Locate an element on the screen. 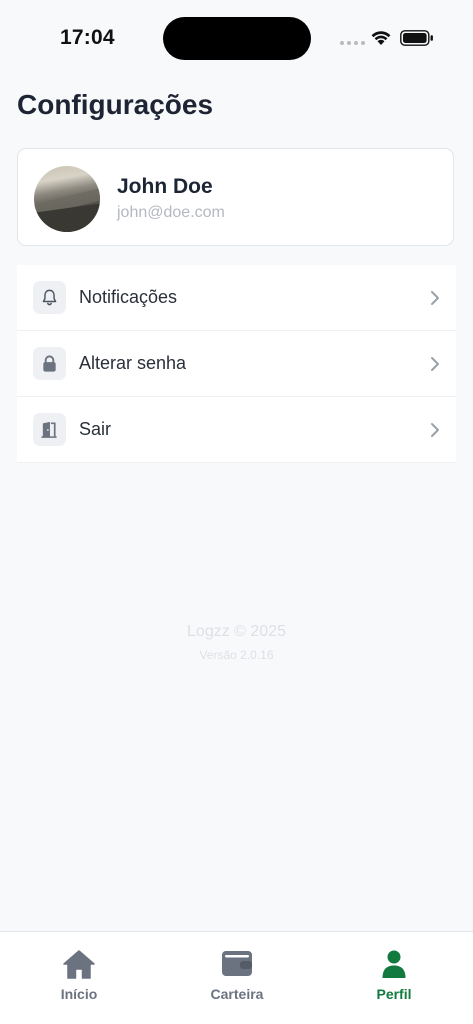 Image resolution: width=473 pixels, height=1024 pixels. tab-wallet: Carteira is located at coordinates (237, 972).